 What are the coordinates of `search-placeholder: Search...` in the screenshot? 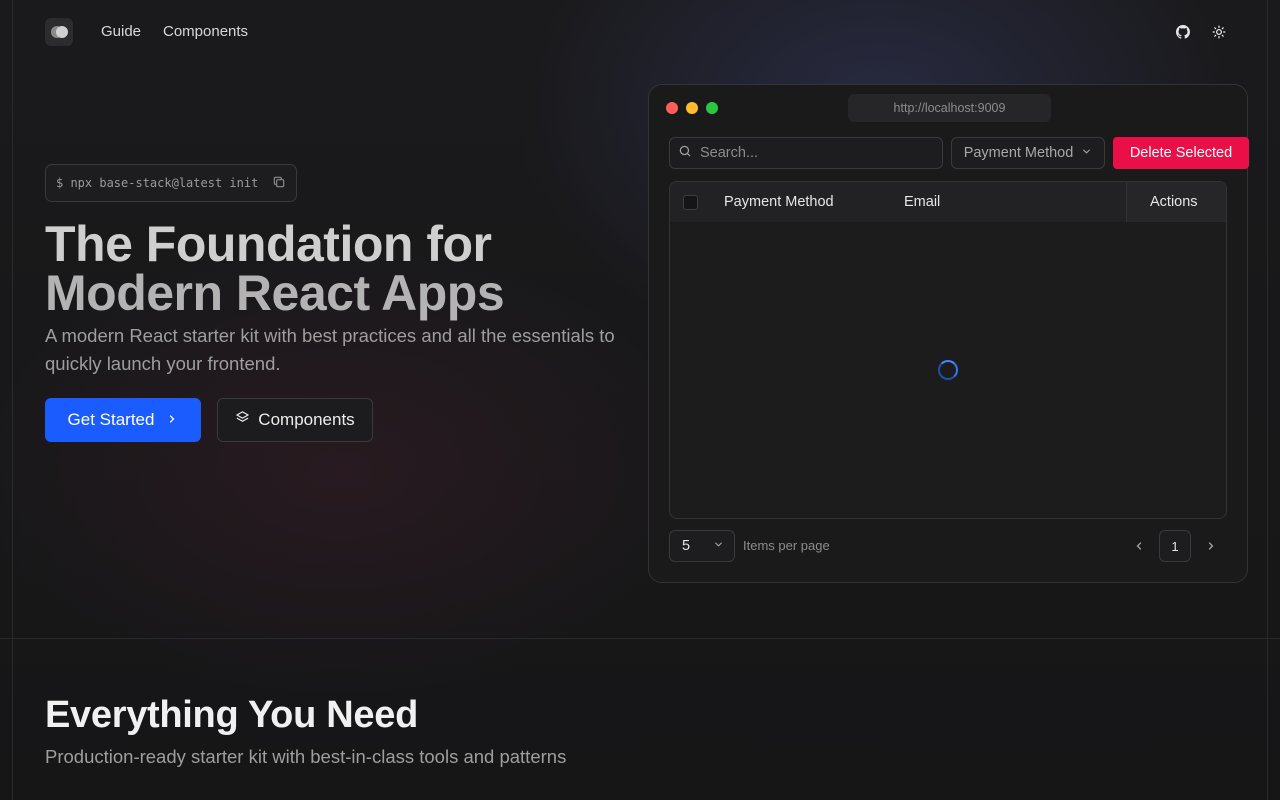 It's located at (729, 153).